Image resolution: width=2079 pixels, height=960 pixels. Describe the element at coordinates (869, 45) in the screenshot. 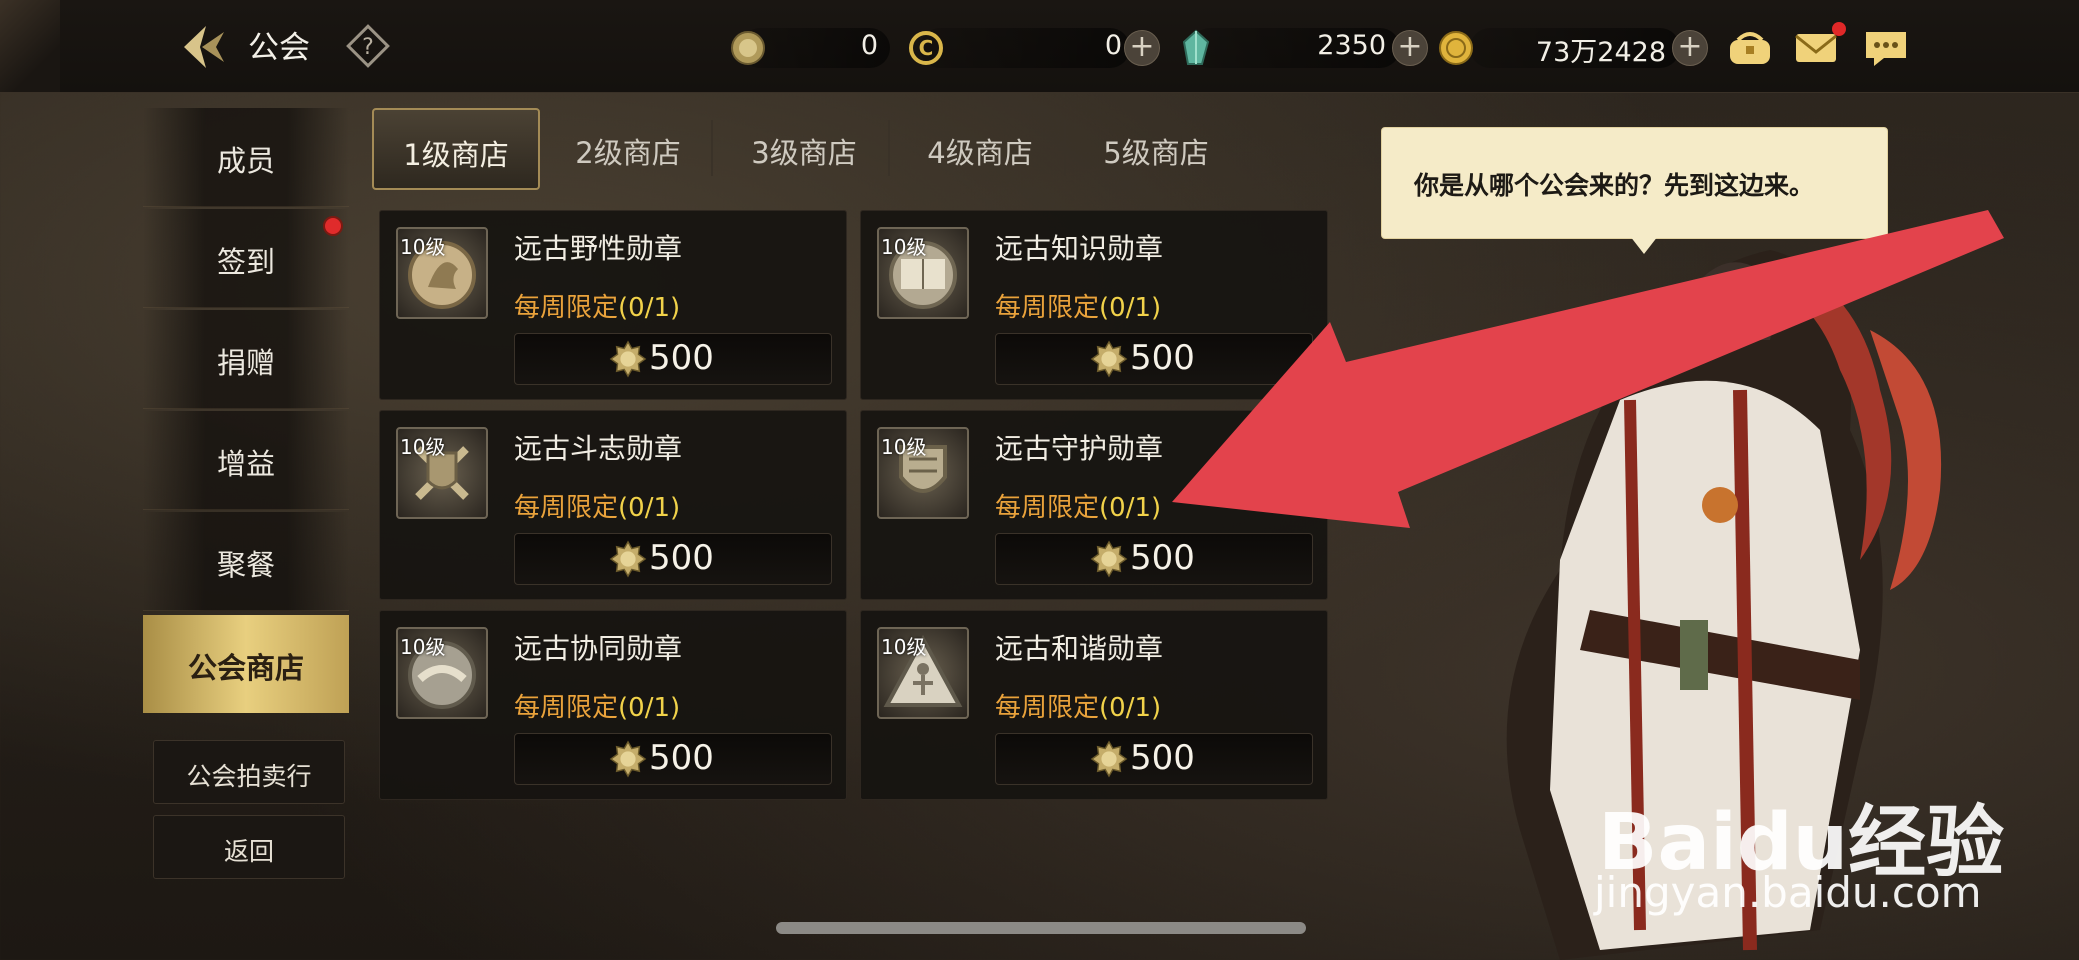

I see `guild-coin-value: 0` at that location.